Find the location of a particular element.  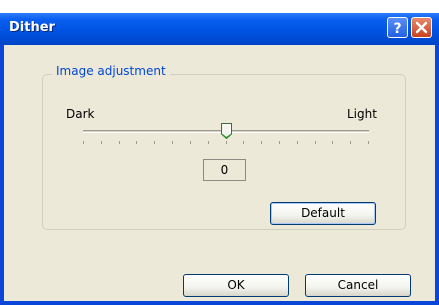

cancel-button: Cancel is located at coordinates (358, 285).